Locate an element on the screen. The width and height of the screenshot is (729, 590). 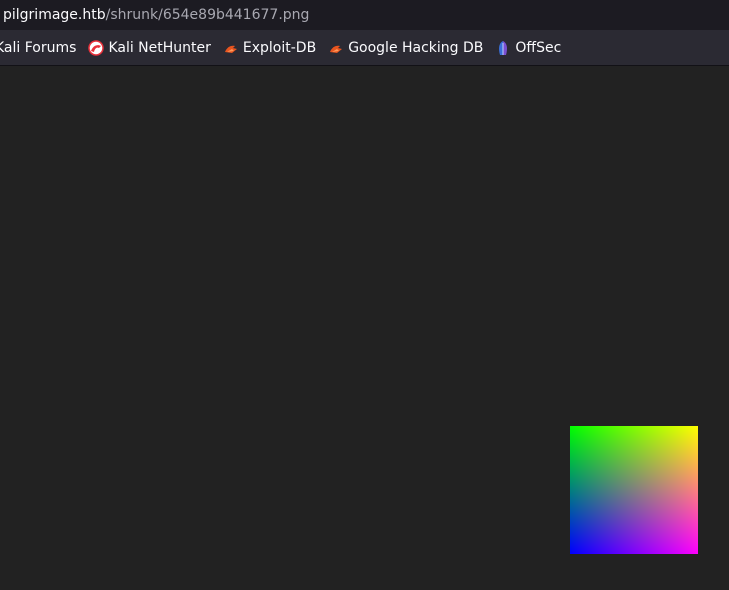
bookmark-exploit-db: Exploit-DB is located at coordinates (269, 48).